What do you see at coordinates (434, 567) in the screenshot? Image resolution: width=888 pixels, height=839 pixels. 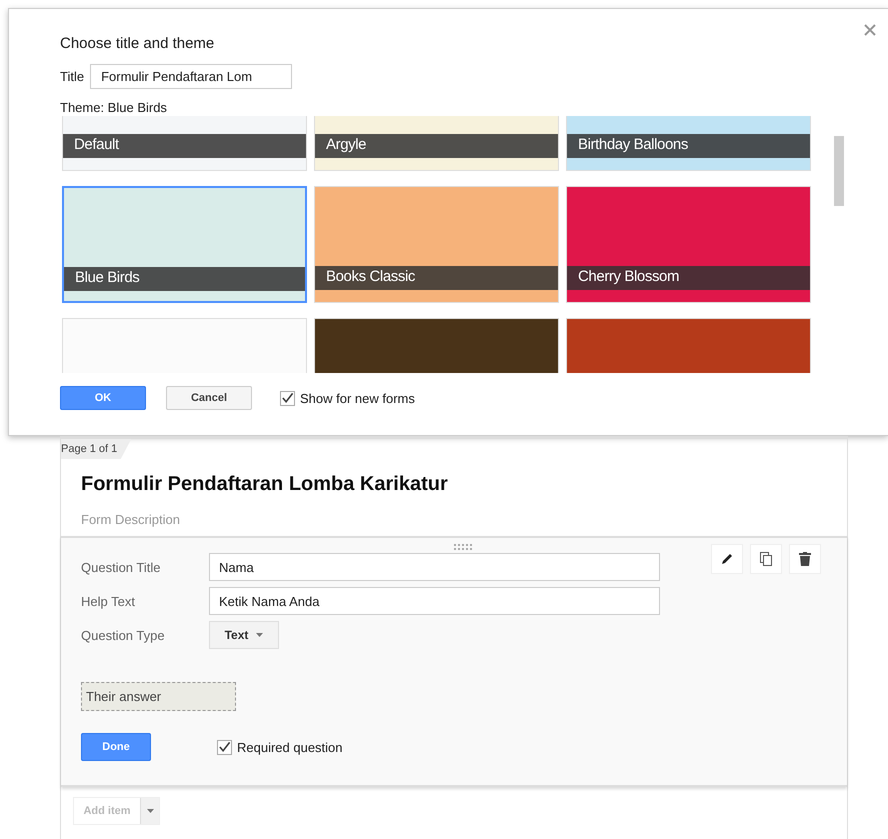 I see `text-field: Nama` at bounding box center [434, 567].